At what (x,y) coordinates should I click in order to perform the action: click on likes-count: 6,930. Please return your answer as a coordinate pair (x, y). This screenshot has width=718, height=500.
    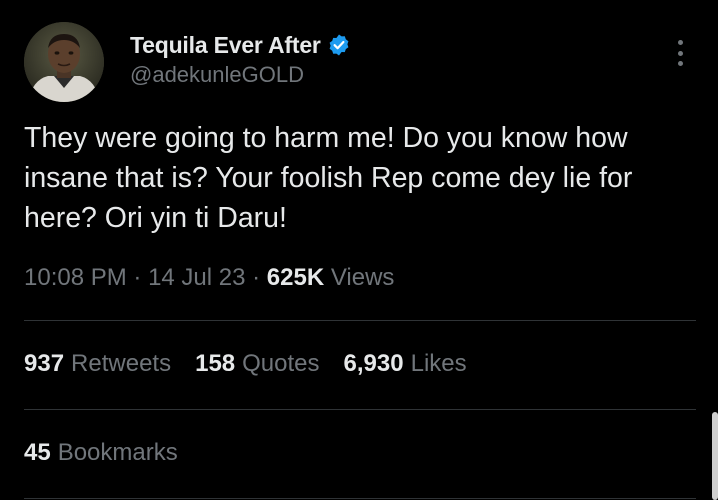
    Looking at the image, I should click on (373, 363).